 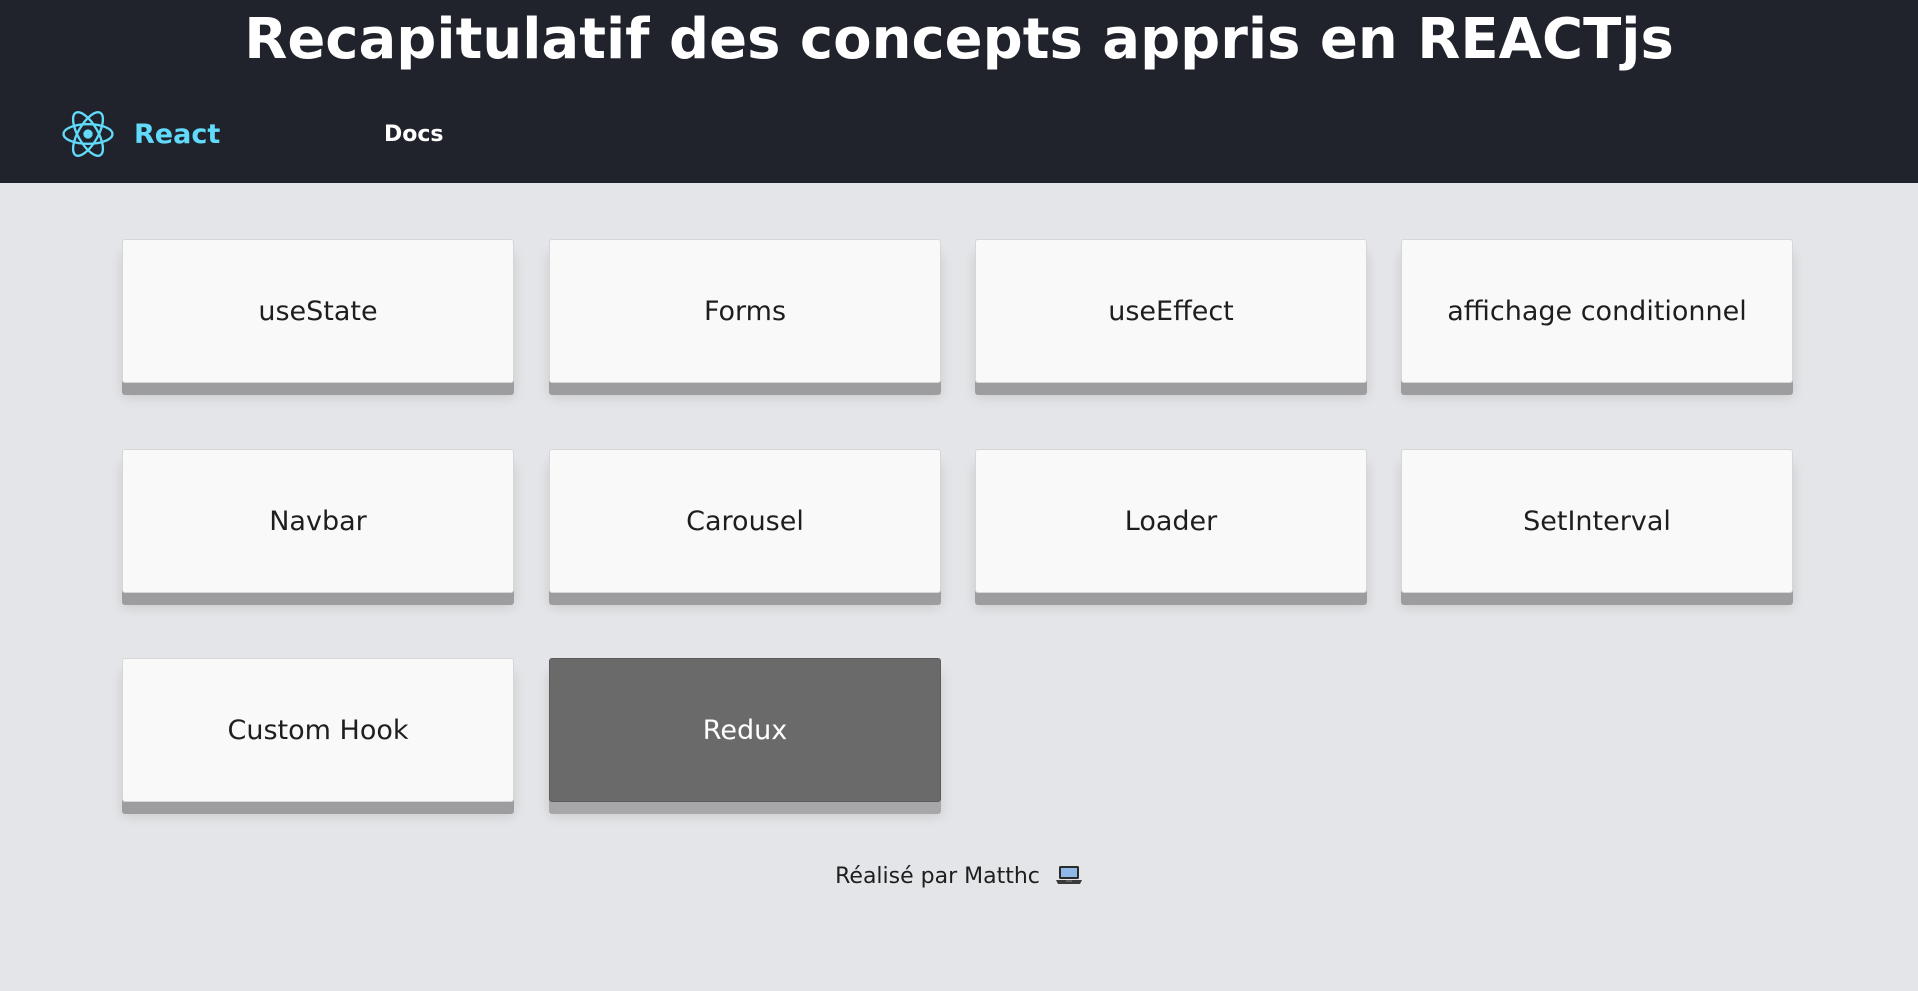 I want to click on card-carousel: Carousel, so click(x=745, y=521).